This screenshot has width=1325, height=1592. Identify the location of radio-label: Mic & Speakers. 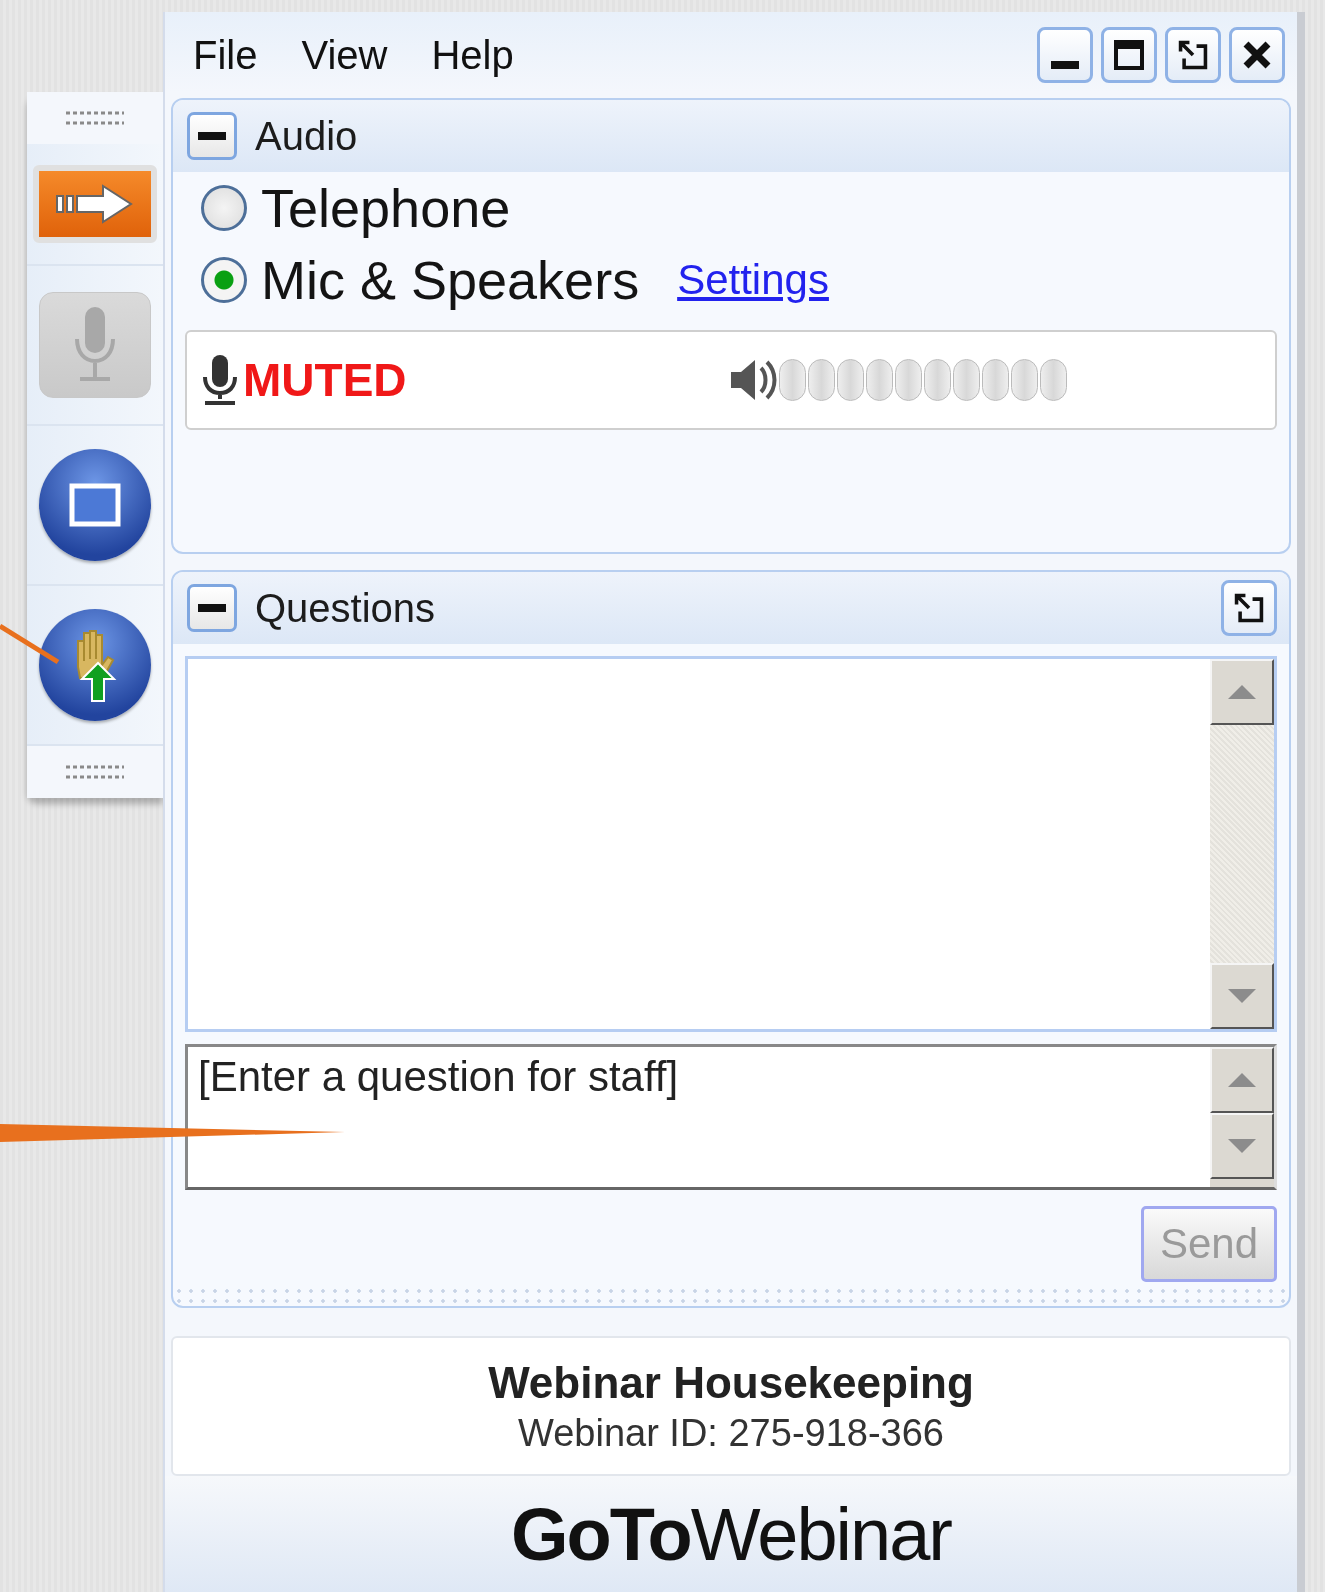
(450, 280).